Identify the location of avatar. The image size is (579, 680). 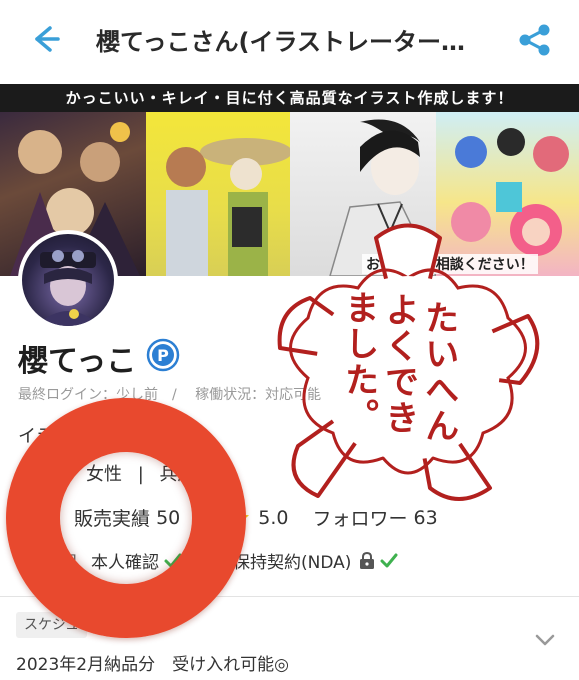
(68, 280).